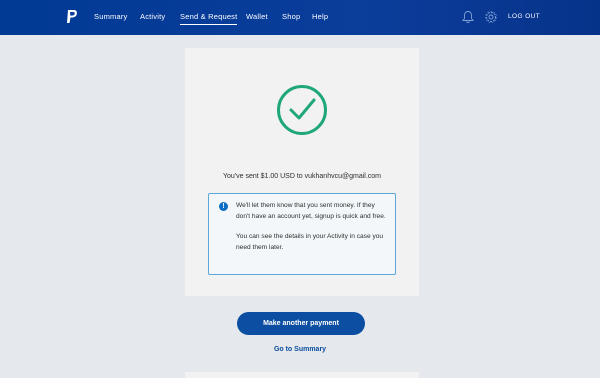 This screenshot has width=600, height=378. What do you see at coordinates (302, 110) in the screenshot?
I see `checkmark-circle-icon` at bounding box center [302, 110].